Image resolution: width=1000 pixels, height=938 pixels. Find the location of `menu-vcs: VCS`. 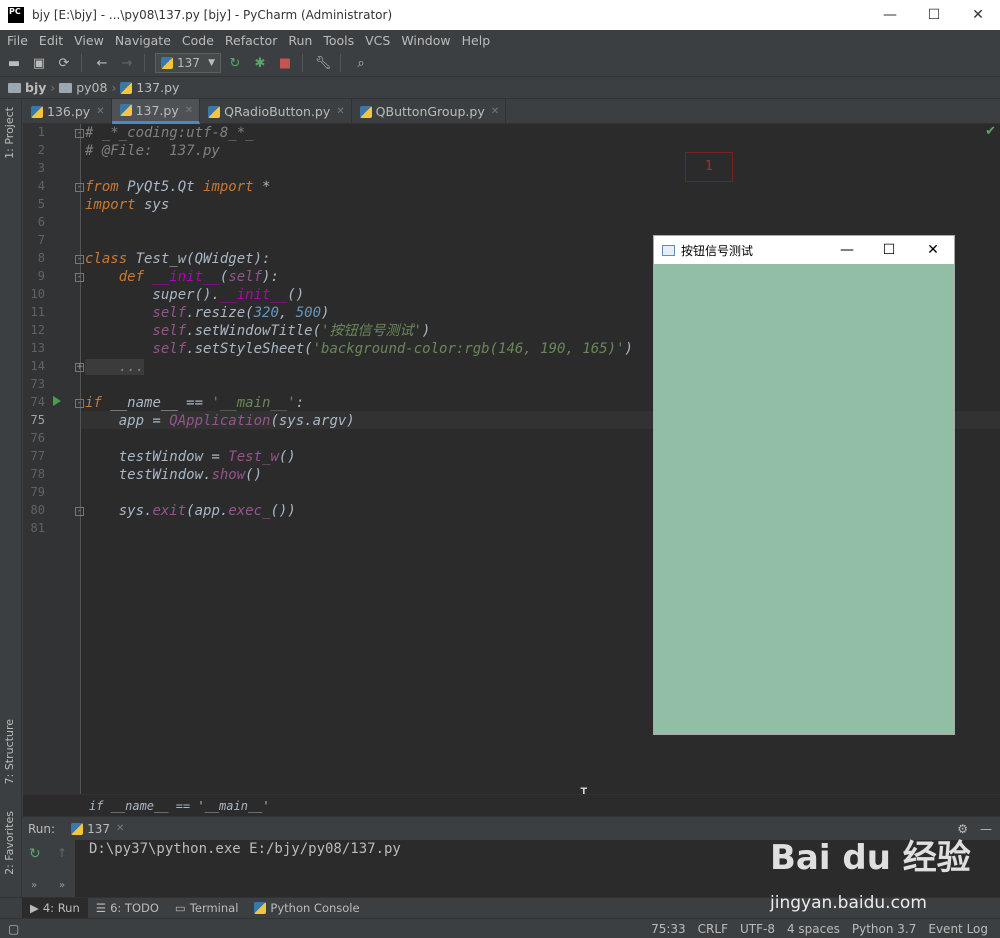

menu-vcs: VCS is located at coordinates (377, 40).